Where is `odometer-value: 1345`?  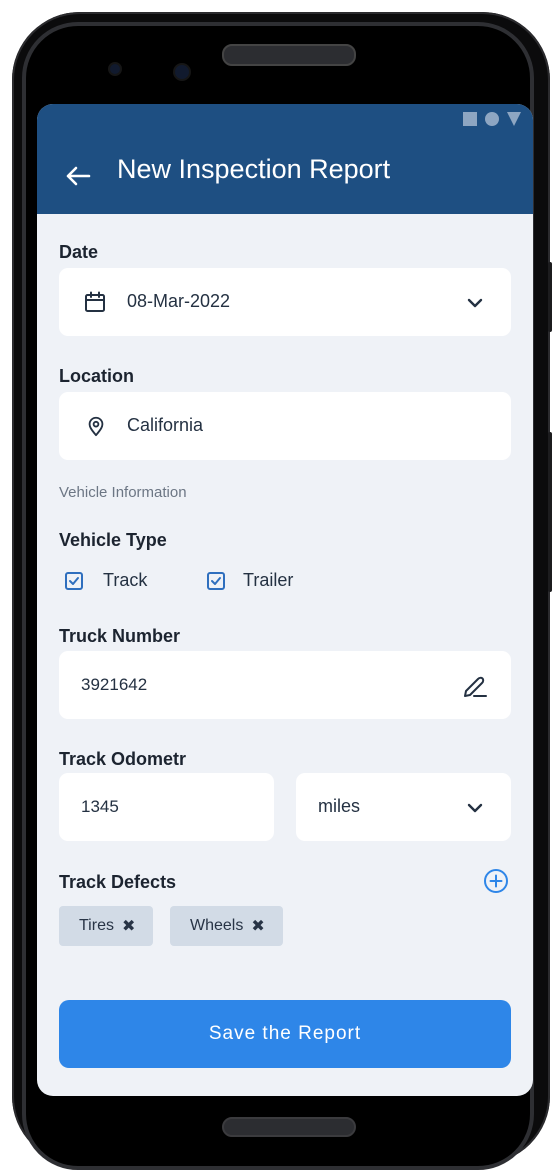
odometer-value: 1345 is located at coordinates (100, 806).